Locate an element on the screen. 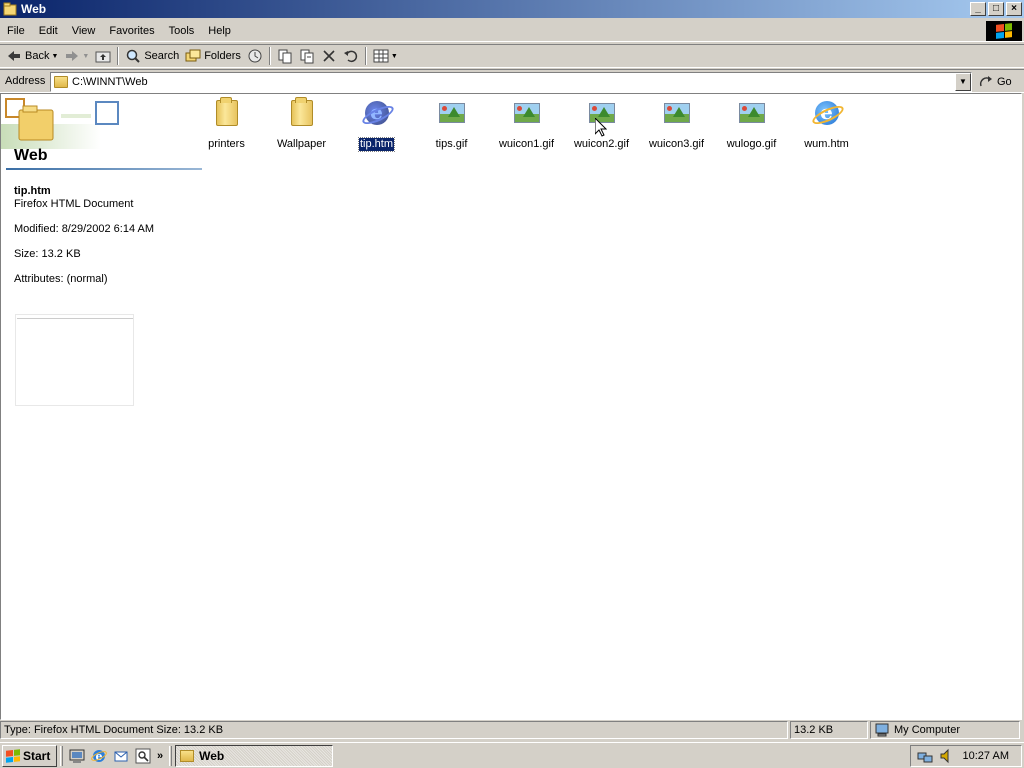 The height and width of the screenshot is (768, 1024). file-label: Wallpaper is located at coordinates (301, 144).